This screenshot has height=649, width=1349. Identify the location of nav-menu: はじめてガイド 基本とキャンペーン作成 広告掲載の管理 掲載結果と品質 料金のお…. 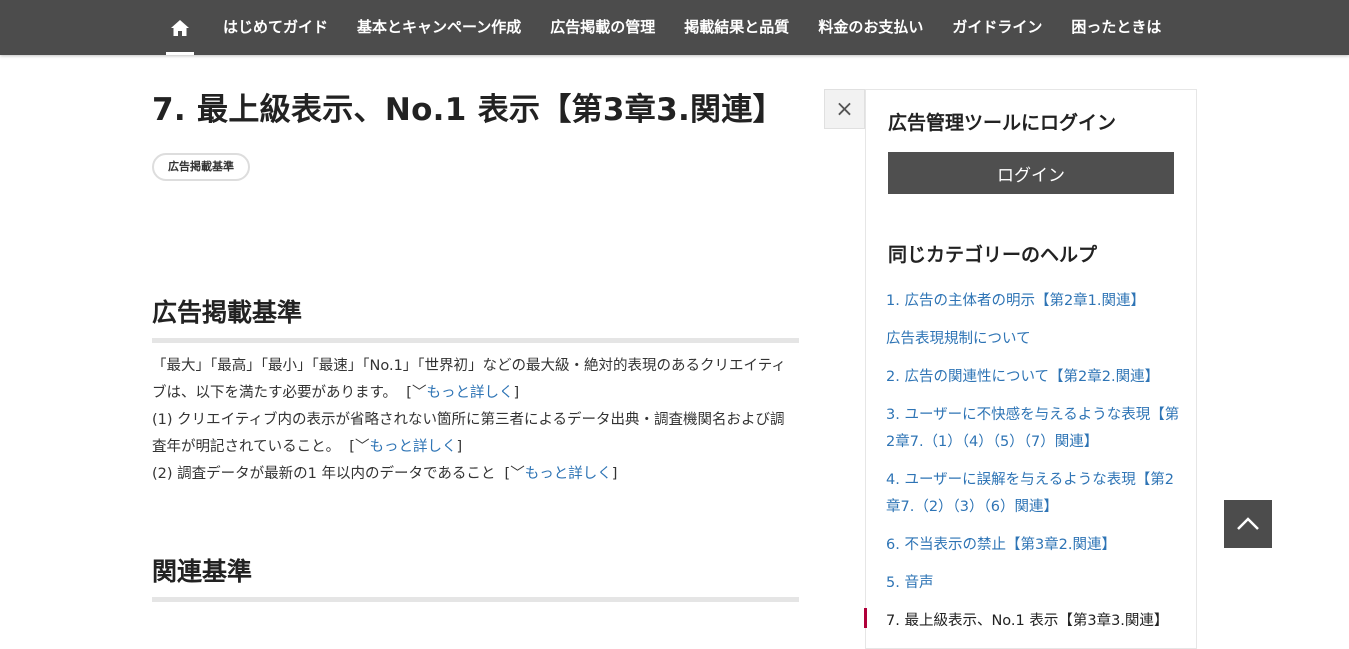
(678, 27).